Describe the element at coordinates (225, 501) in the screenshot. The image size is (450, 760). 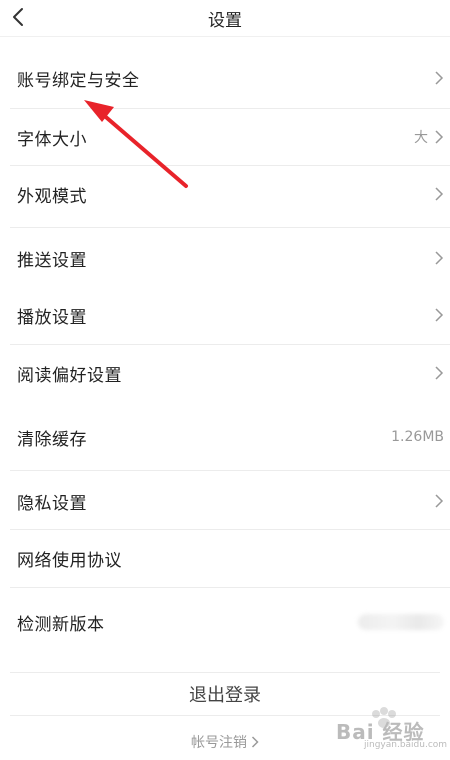
I see `row-privacy-settings: 隐私设置` at that location.